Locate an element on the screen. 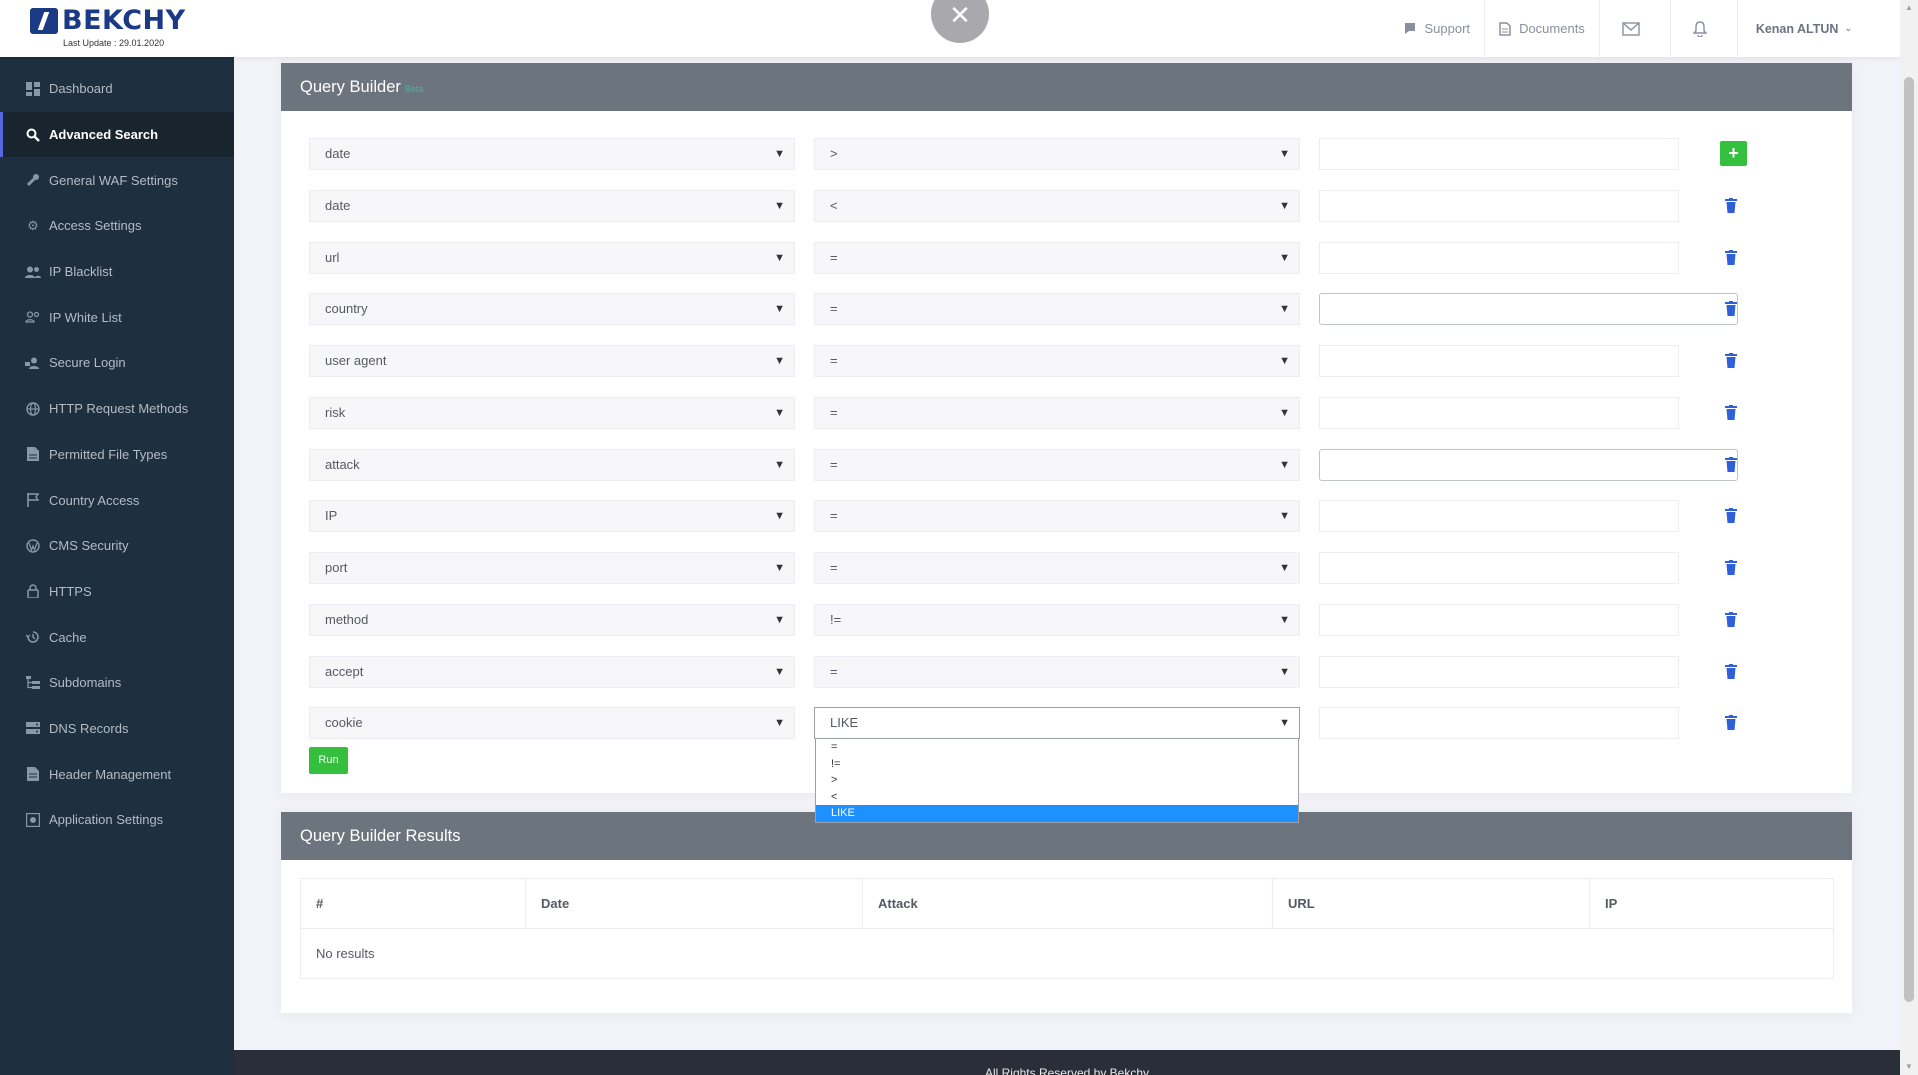 The image size is (1918, 1075). operator-dropdown-list: = != > < LIKE is located at coordinates (1057, 781).